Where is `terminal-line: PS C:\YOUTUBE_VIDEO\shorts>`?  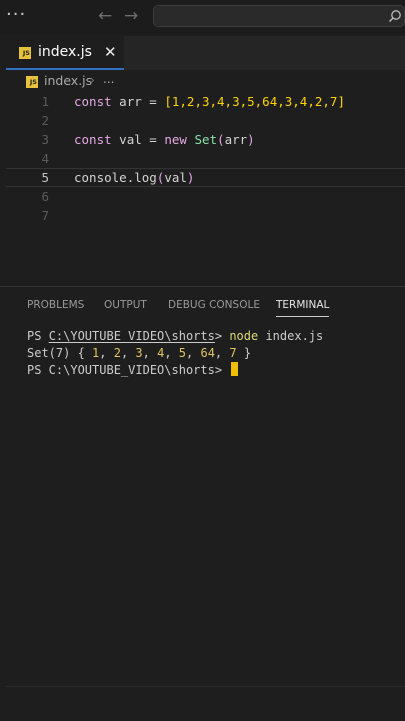
terminal-line: PS C:\YOUTUBE_VIDEO\shorts> is located at coordinates (212, 370).